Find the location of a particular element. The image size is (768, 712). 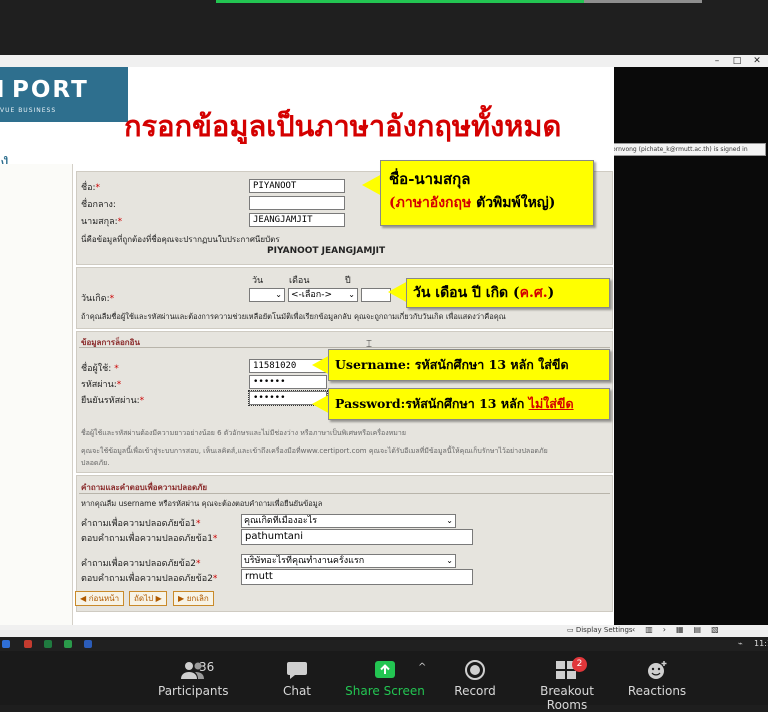

participants-label: Participants is located at coordinates (193, 691).